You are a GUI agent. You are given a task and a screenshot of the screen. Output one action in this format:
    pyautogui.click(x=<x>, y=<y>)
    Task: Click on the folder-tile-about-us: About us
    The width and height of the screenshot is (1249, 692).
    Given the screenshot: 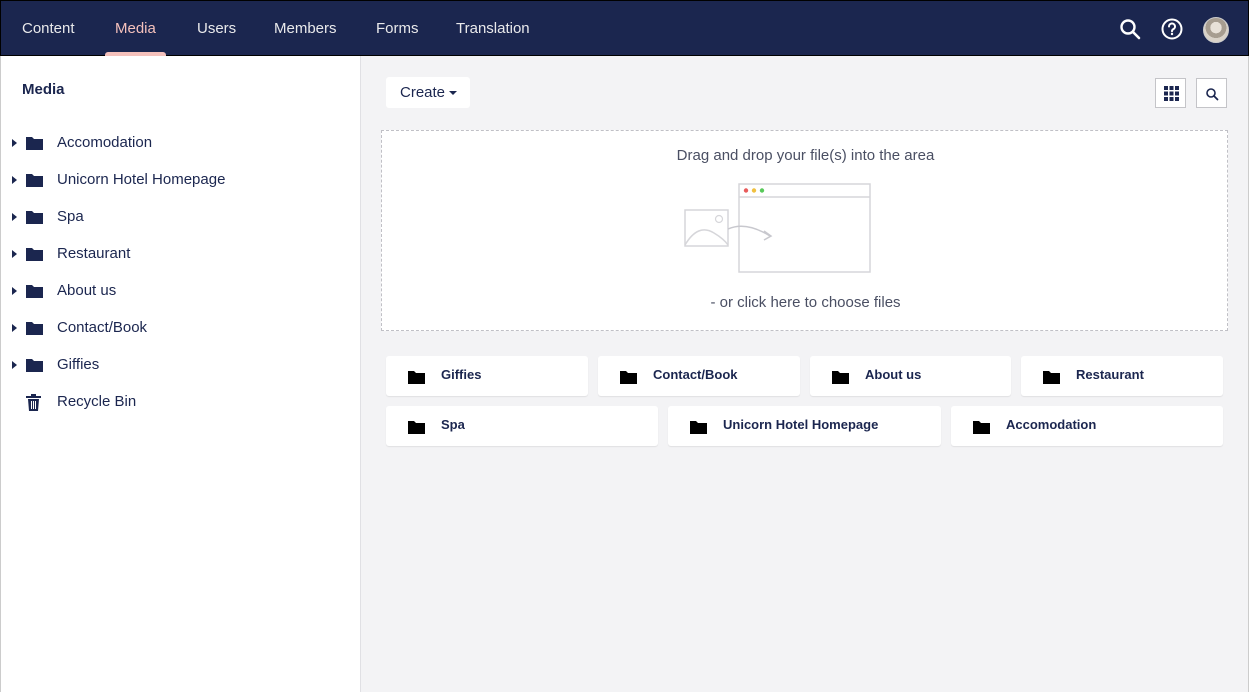 What is the action you would take?
    pyautogui.click(x=910, y=376)
    